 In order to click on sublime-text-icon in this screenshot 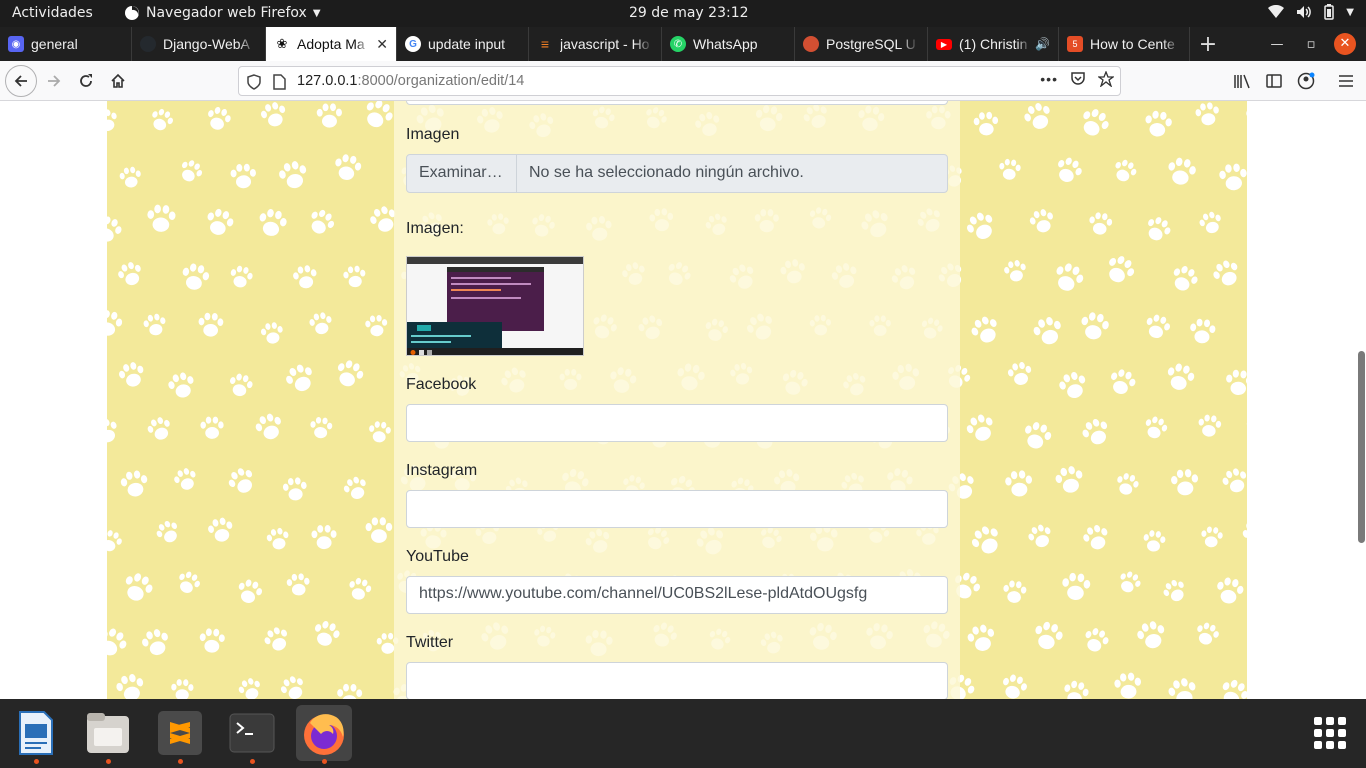, I will do `click(180, 734)`.